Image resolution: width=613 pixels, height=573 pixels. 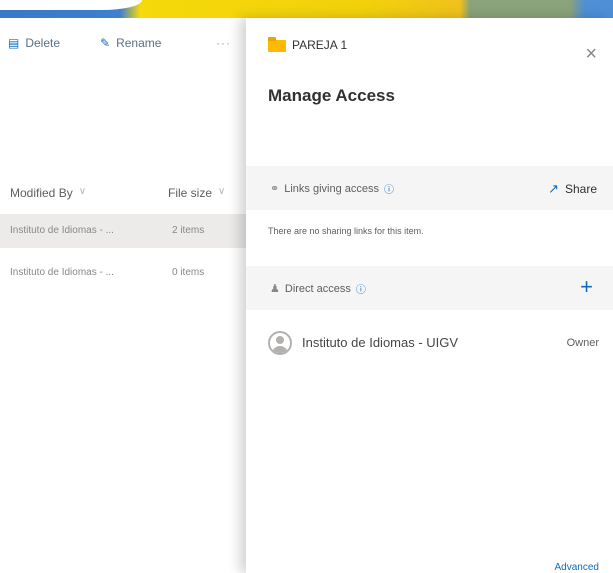 What do you see at coordinates (577, 567) in the screenshot?
I see `advanced-link: Advanced` at bounding box center [577, 567].